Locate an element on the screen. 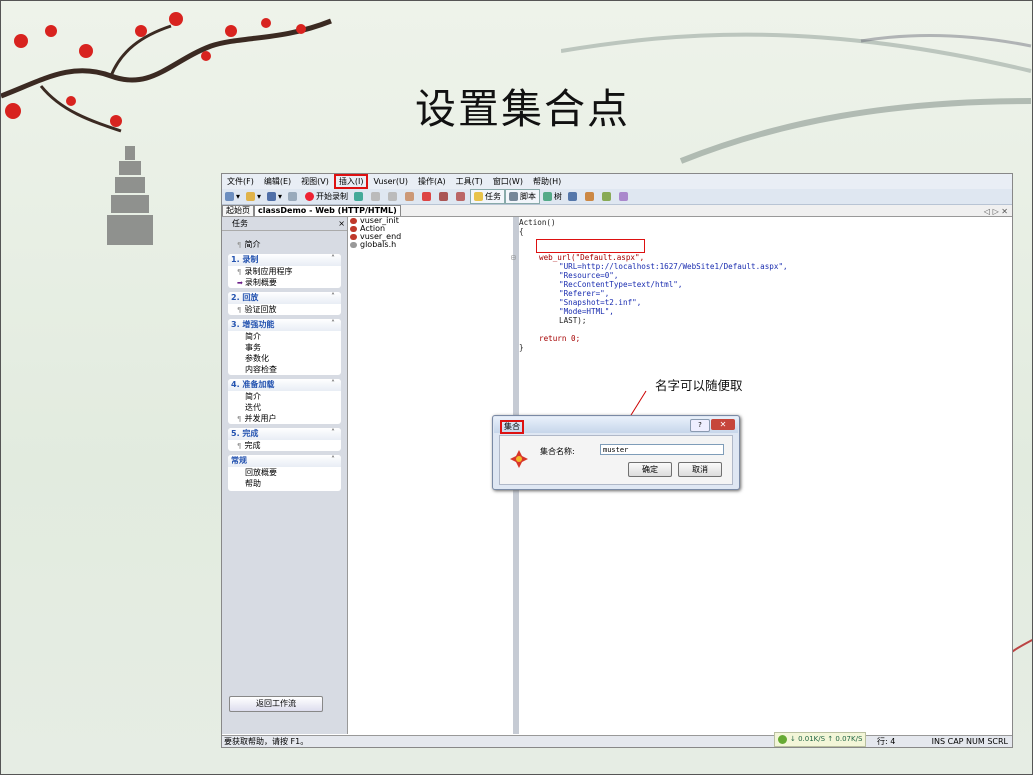 The width and height of the screenshot is (1033, 775). ok-button: 确定 is located at coordinates (650, 469).